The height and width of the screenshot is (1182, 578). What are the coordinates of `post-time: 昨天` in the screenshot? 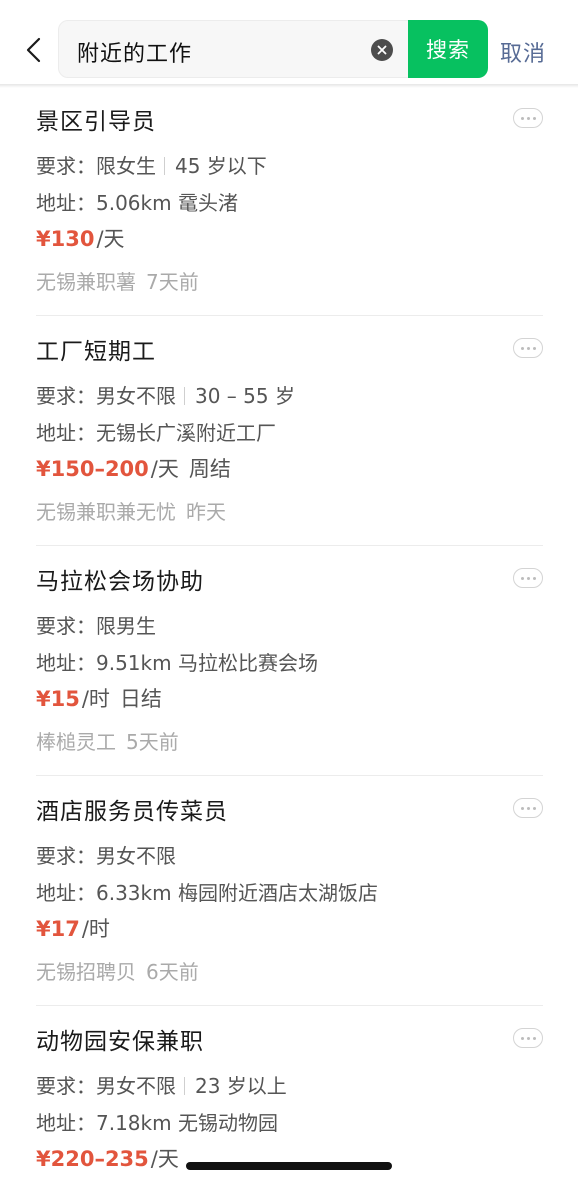 It's located at (206, 512).